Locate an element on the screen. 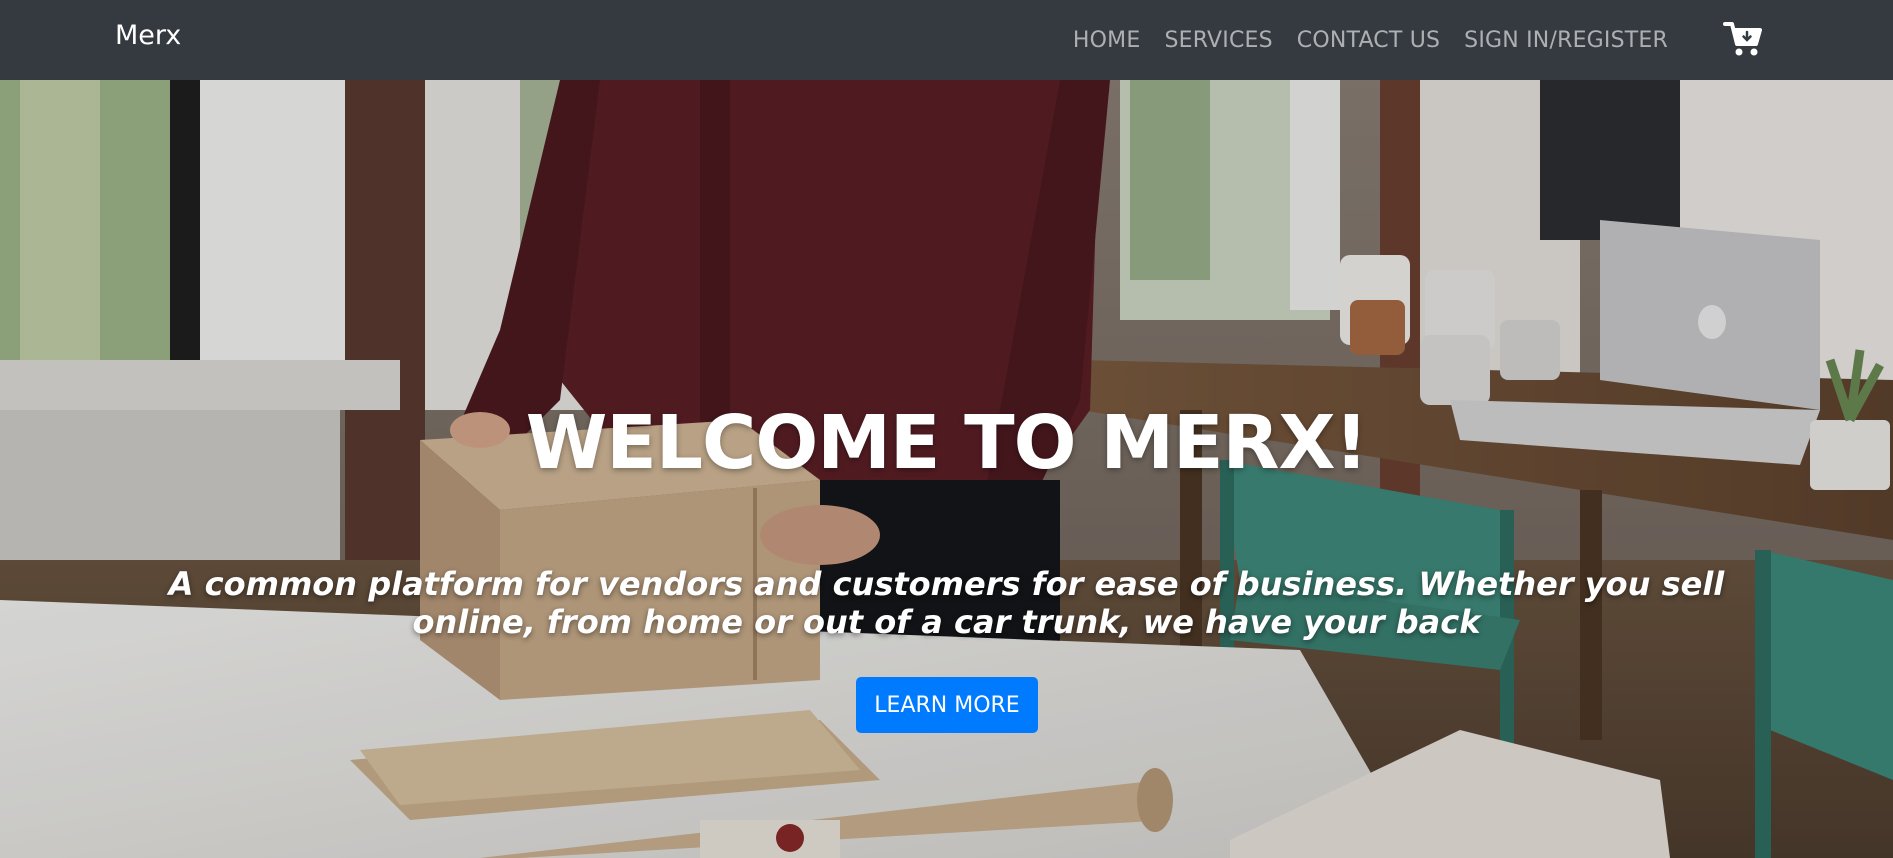  hero-title: WELCOME TO MERX! is located at coordinates (947, 443).